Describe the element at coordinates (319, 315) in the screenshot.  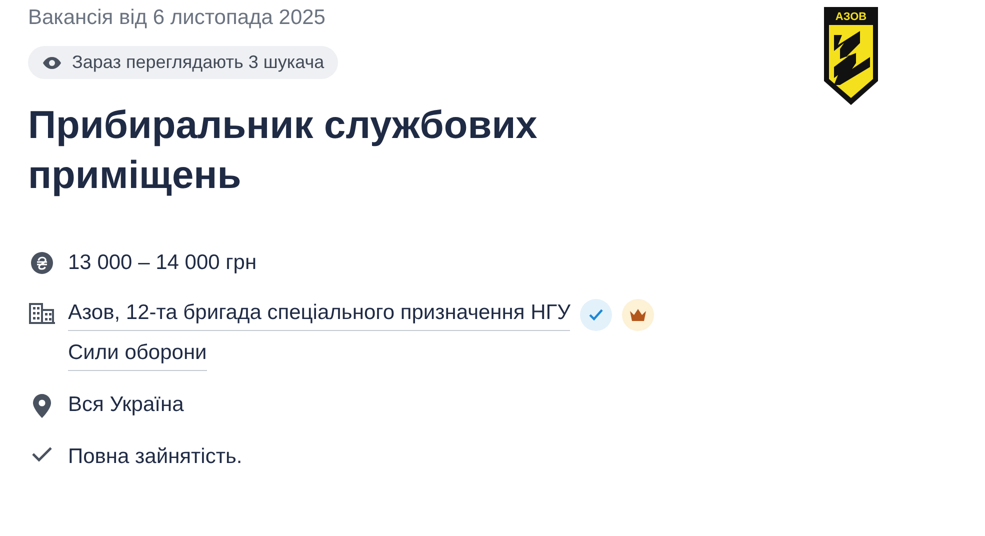
I see `company-link: Азов, 12-та бригада спеціального призначення НГУ` at that location.